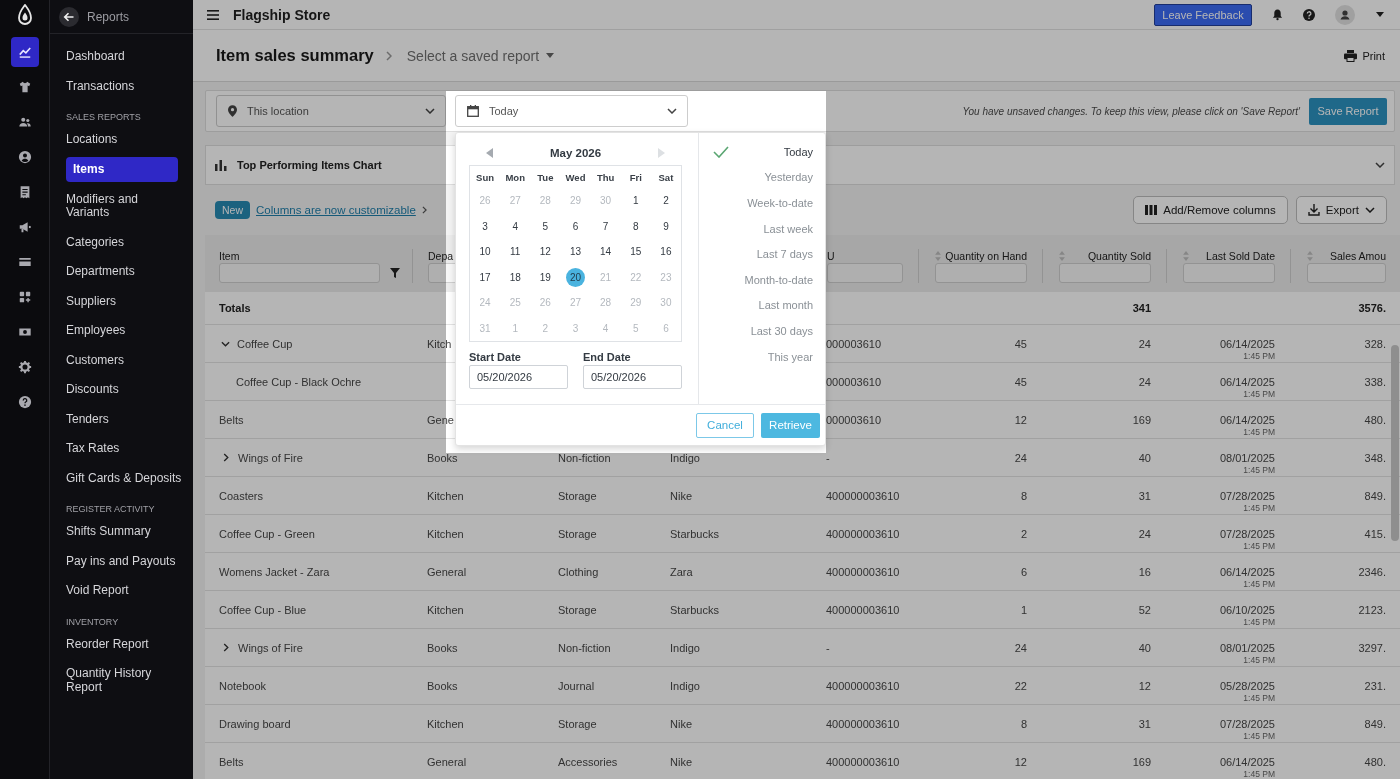  Describe the element at coordinates (545, 177) in the screenshot. I see `weekday-label: Tue` at that location.